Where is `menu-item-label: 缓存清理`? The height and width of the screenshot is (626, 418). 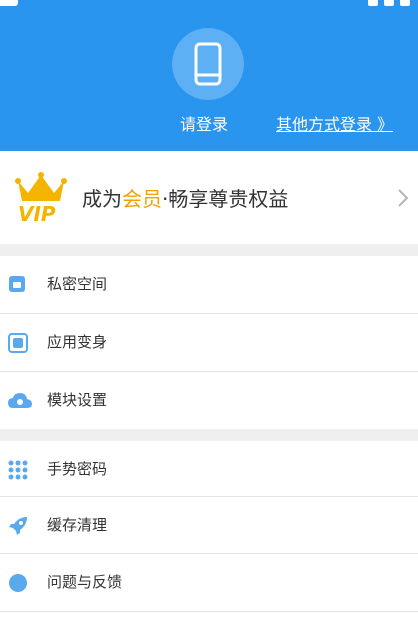
menu-item-label: 缓存清理 is located at coordinates (77, 525).